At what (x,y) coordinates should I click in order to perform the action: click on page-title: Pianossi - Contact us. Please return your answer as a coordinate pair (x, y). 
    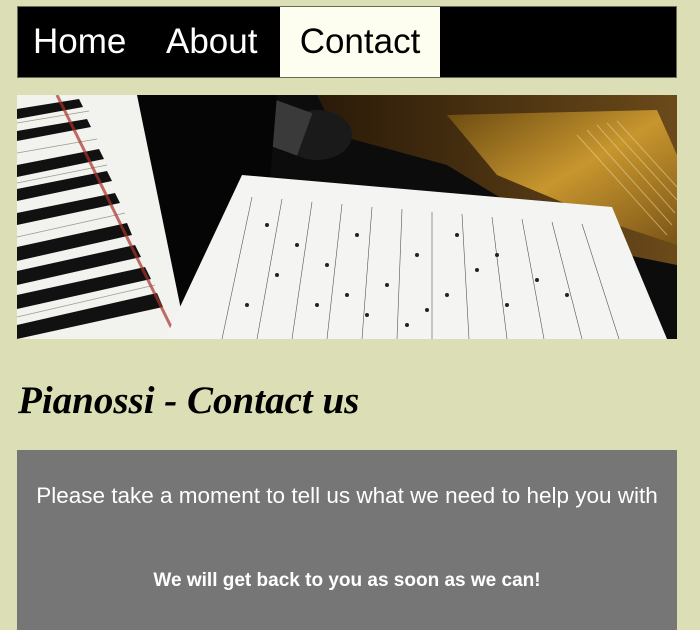
    Looking at the image, I should click on (189, 400).